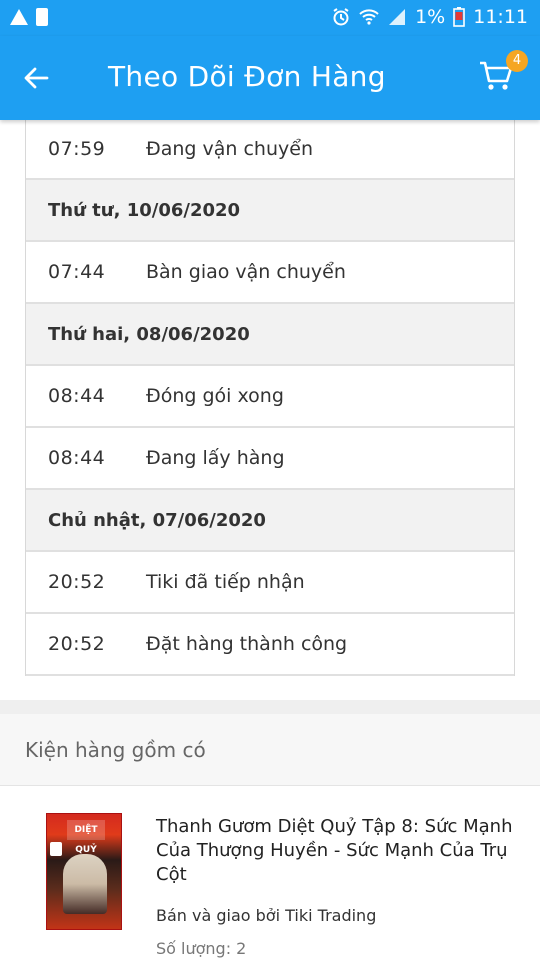 This screenshot has width=540, height=960. I want to click on timeline-date-row: Thứ hai, 08/06/2020, so click(270, 335).